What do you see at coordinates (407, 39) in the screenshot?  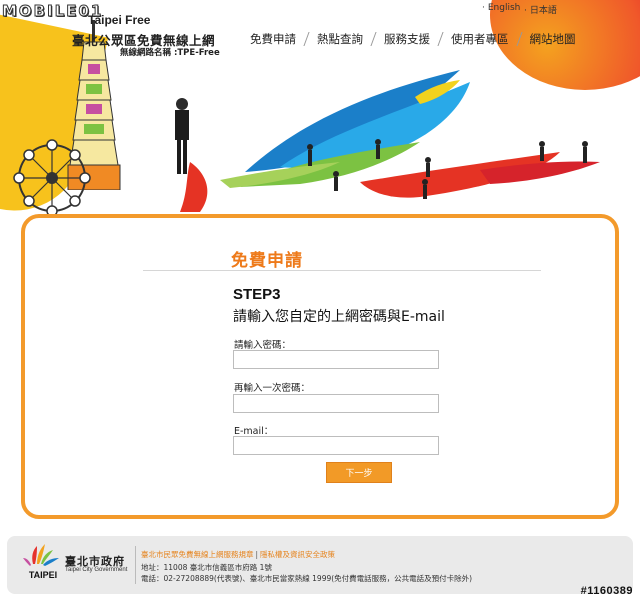 I see `nav-service-support: 服務支援` at bounding box center [407, 39].